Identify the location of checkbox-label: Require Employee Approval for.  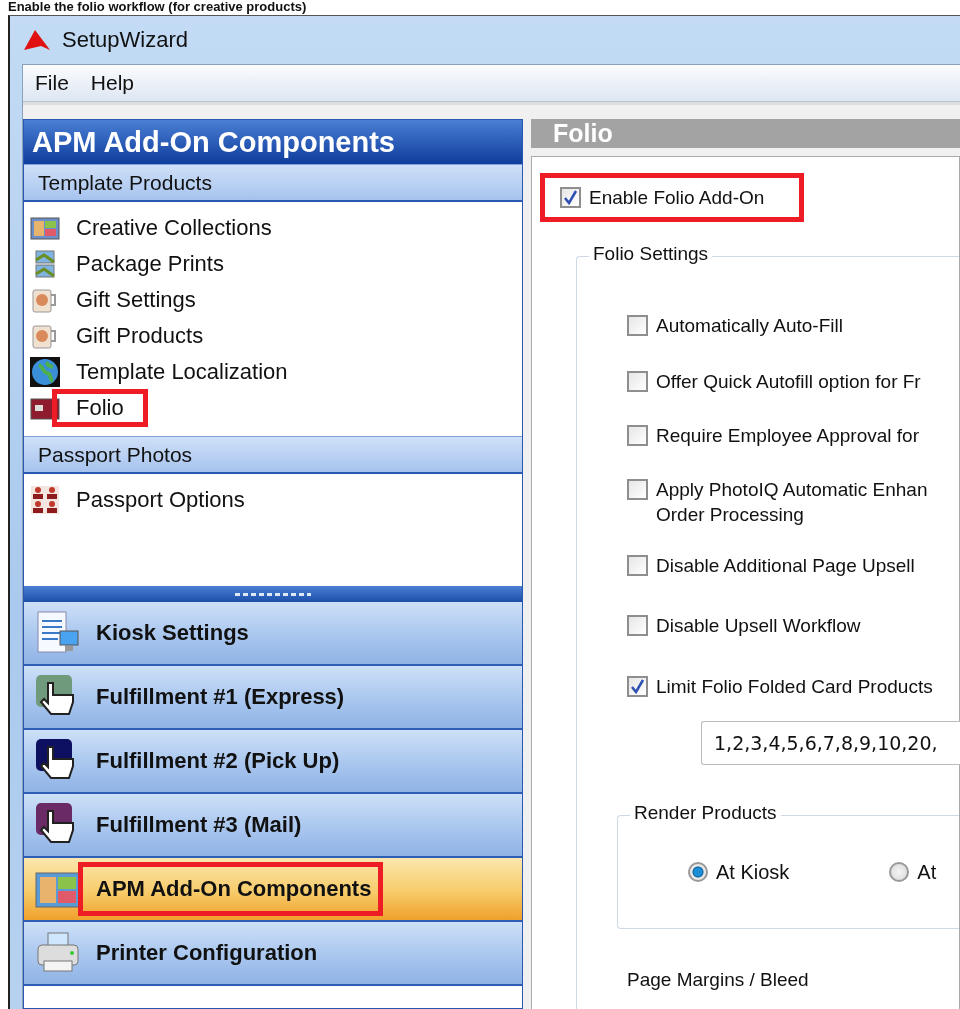
(787, 436).